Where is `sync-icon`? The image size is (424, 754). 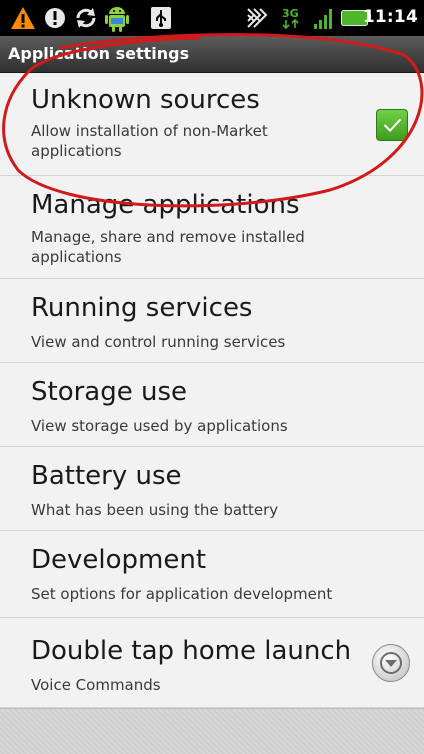 sync-icon is located at coordinates (86, 18).